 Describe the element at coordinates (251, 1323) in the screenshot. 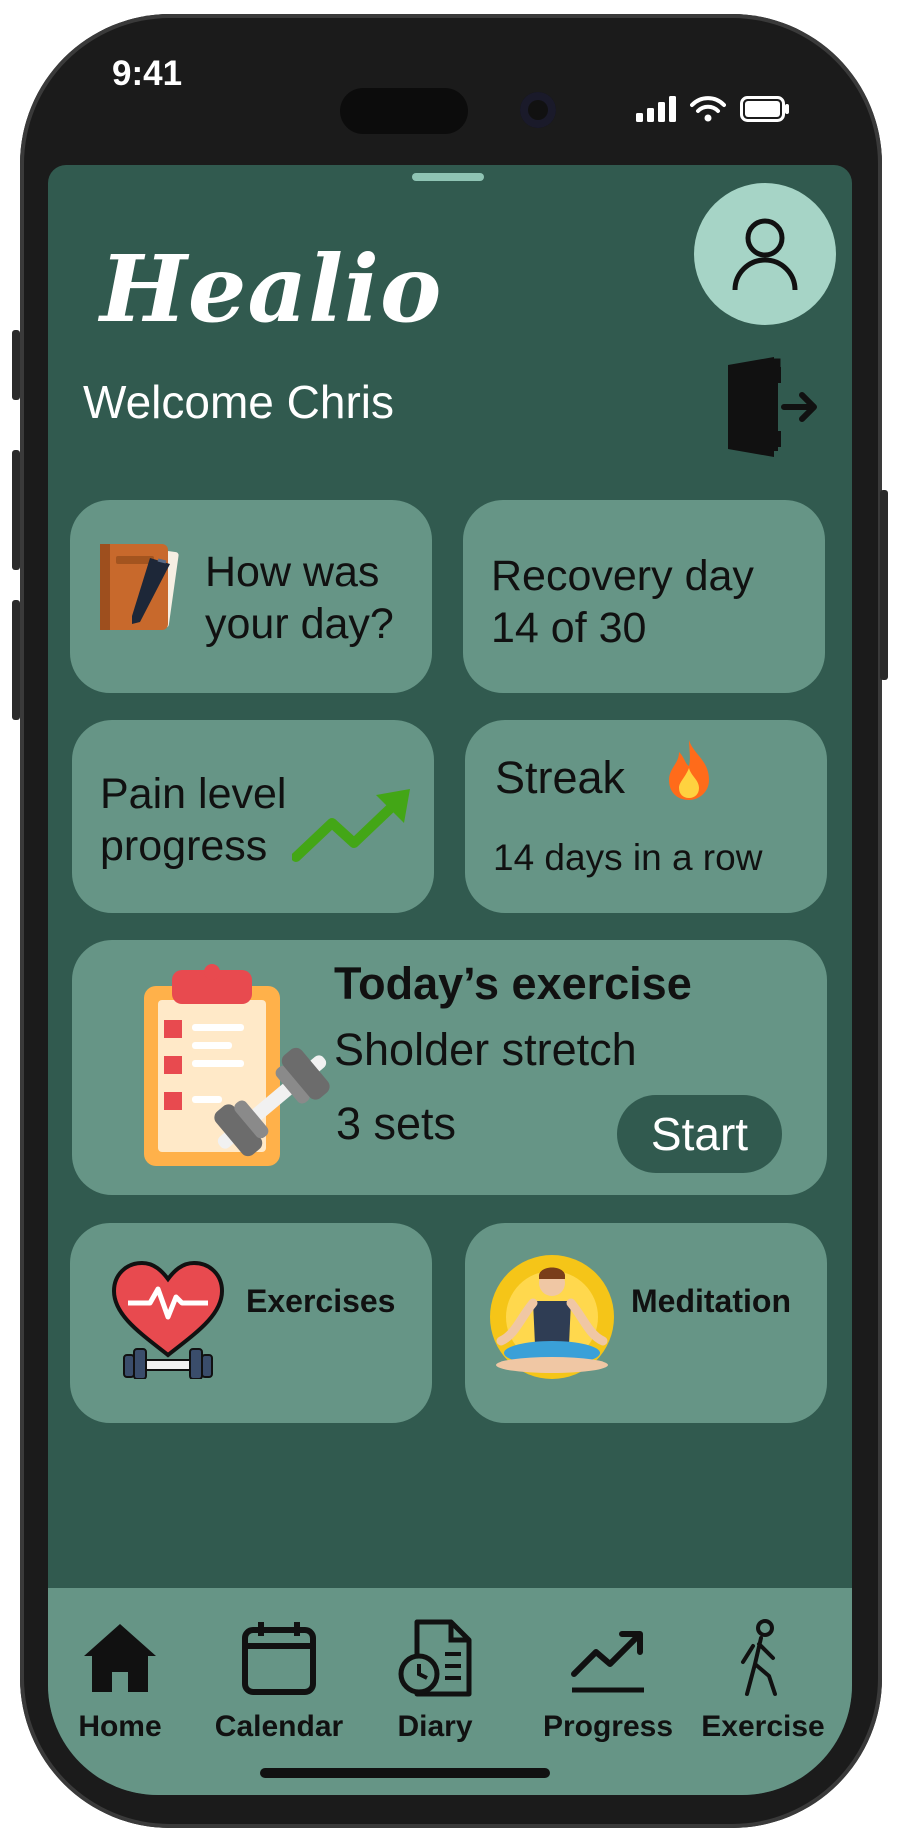

I see `exercises-card: Exercises` at that location.